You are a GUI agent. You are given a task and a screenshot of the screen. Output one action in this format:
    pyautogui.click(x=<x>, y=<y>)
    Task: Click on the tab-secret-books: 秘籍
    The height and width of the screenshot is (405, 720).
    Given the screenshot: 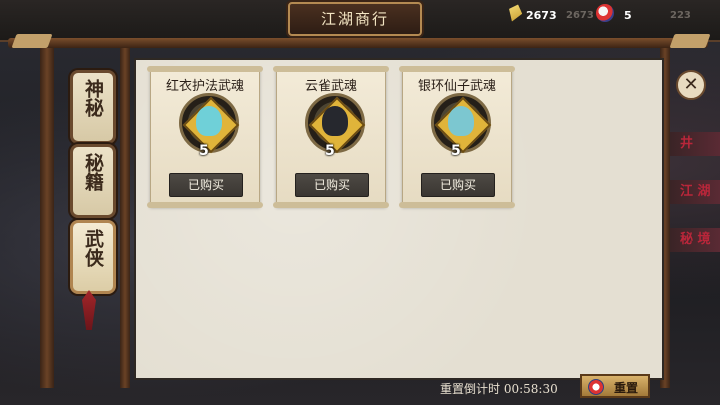 What is the action you would take?
    pyautogui.click(x=93, y=181)
    